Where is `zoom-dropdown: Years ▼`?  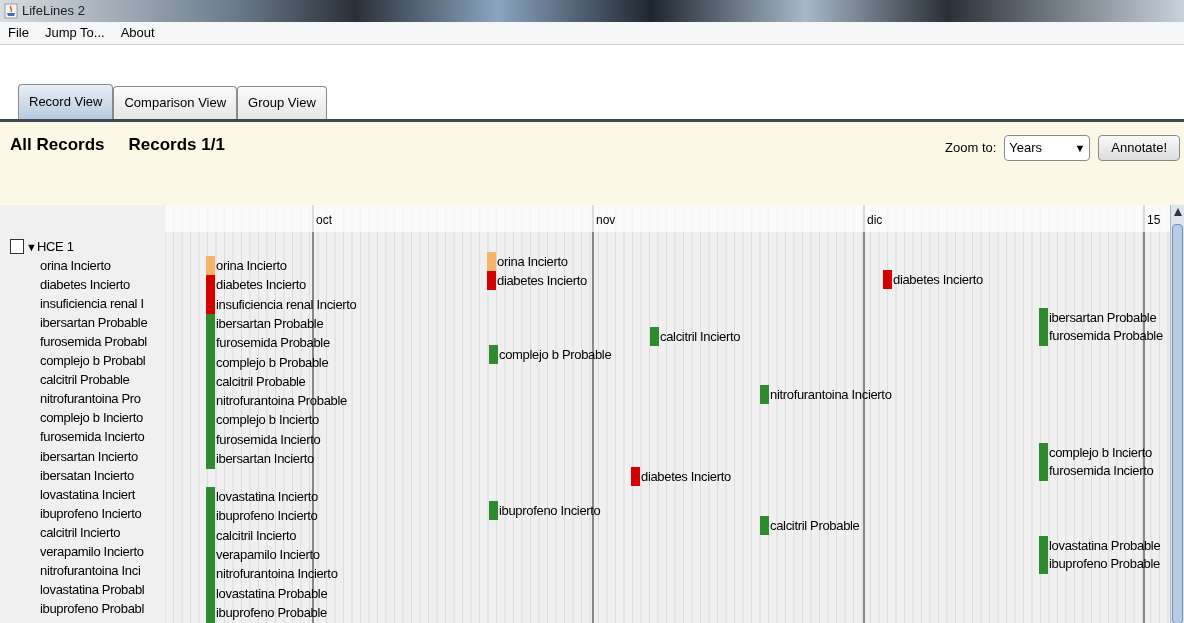 zoom-dropdown: Years ▼ is located at coordinates (1047, 148).